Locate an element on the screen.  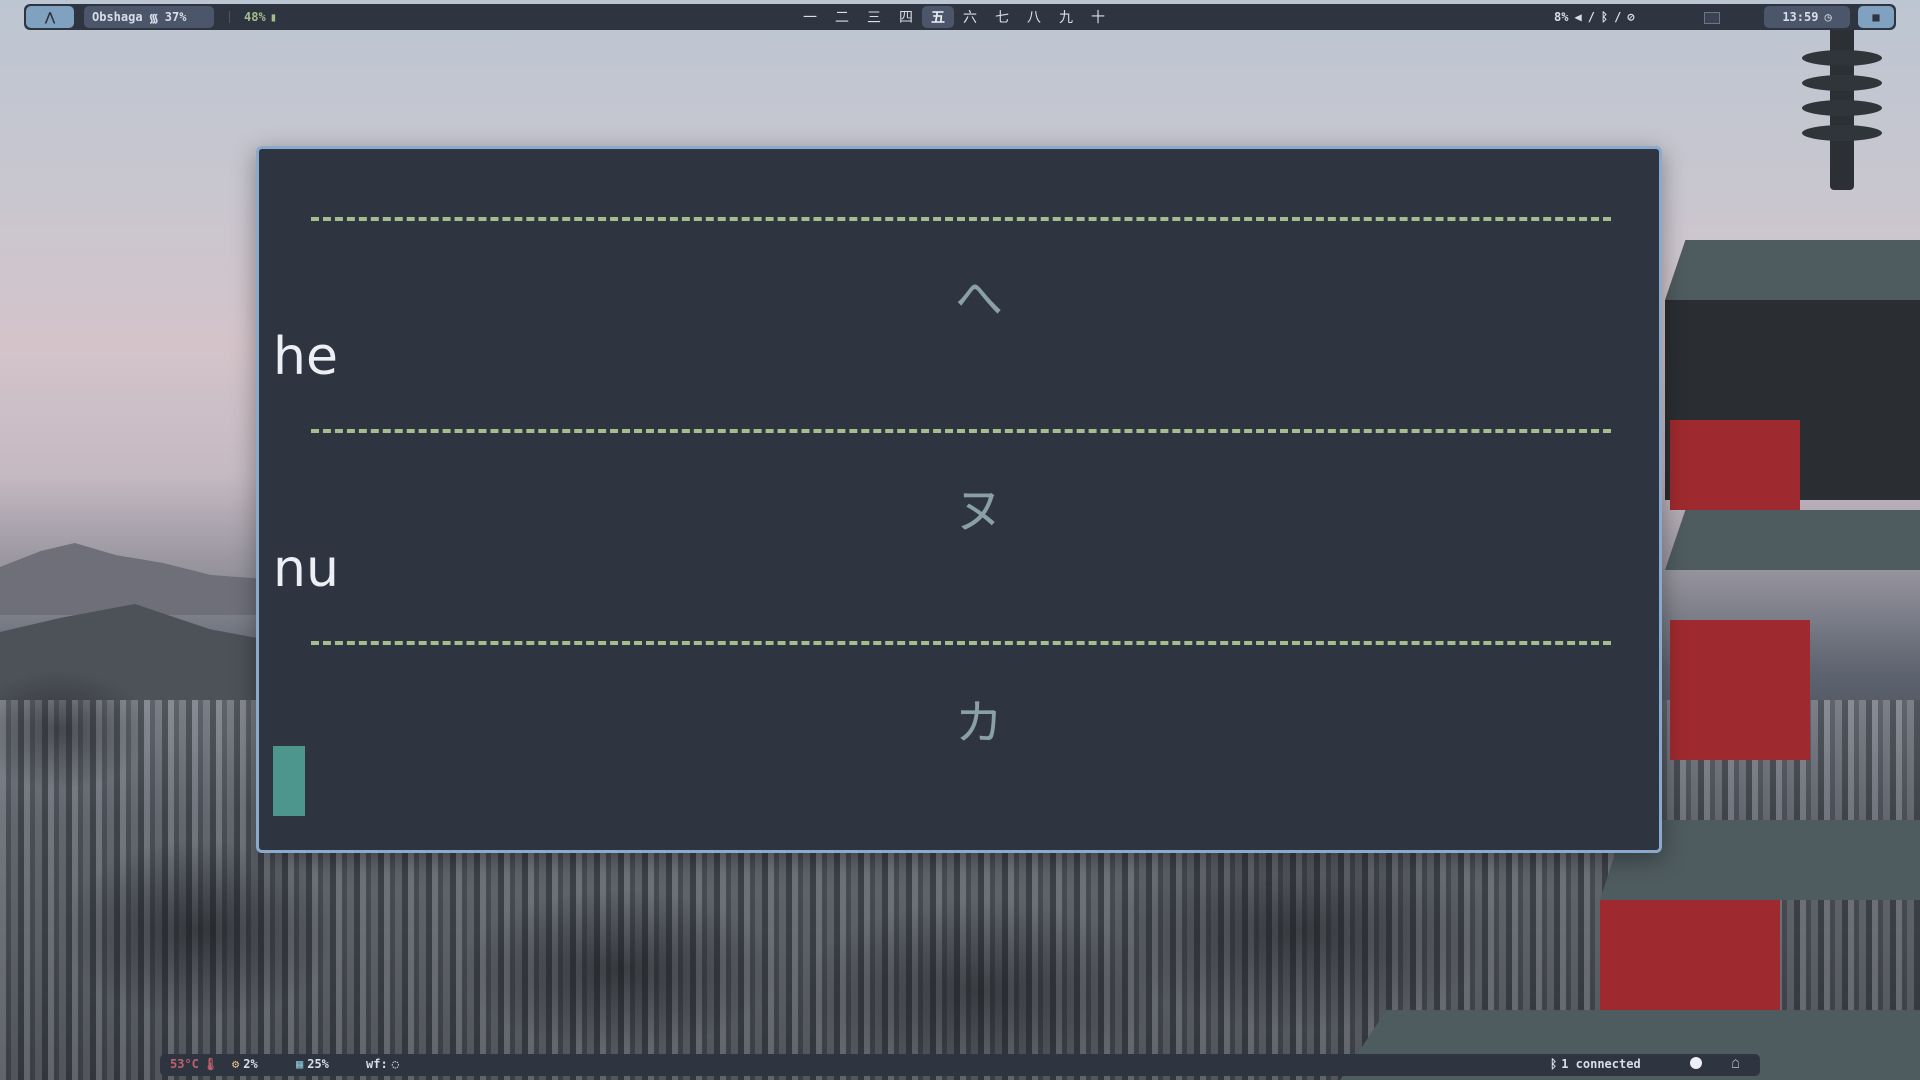
arch-icon: ⋀ is located at coordinates (50, 17).